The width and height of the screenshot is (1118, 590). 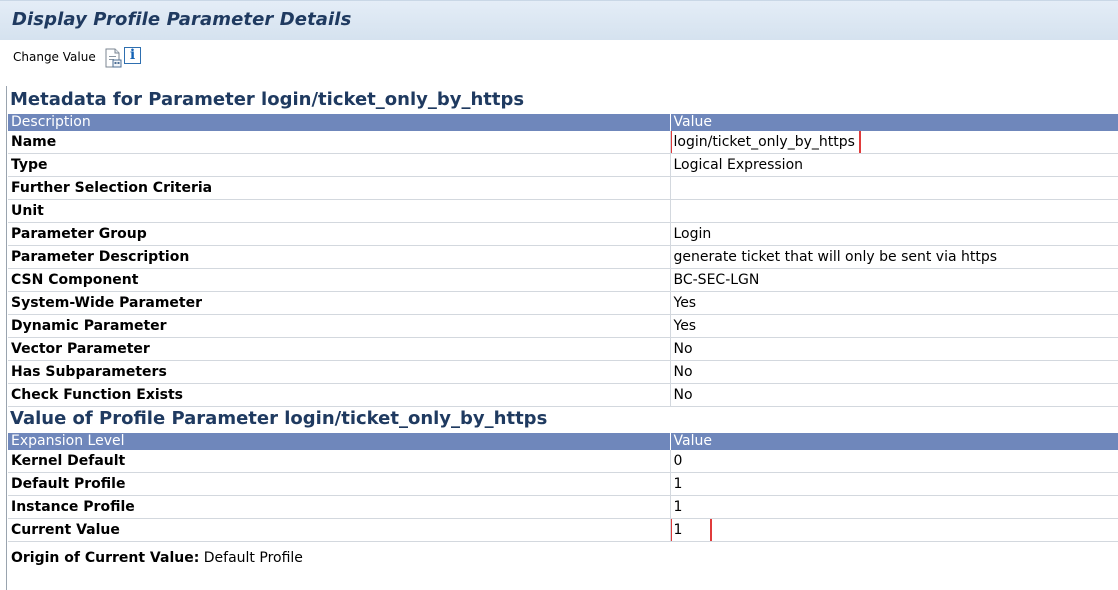 I want to click on table-row: Type Logical Expression, so click(x=563, y=165).